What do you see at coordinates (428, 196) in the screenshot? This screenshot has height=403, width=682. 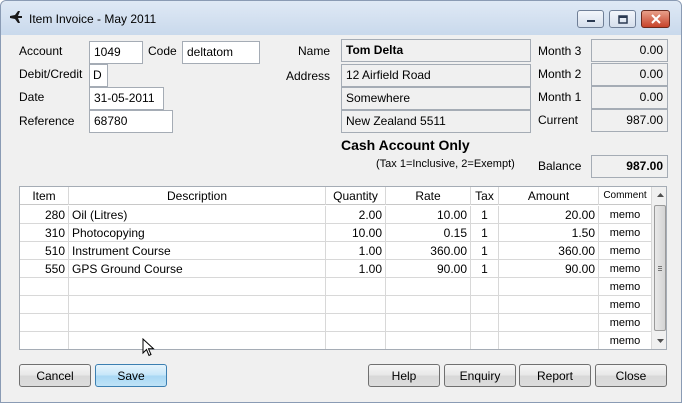 I see `column-header-rate: Rate` at bounding box center [428, 196].